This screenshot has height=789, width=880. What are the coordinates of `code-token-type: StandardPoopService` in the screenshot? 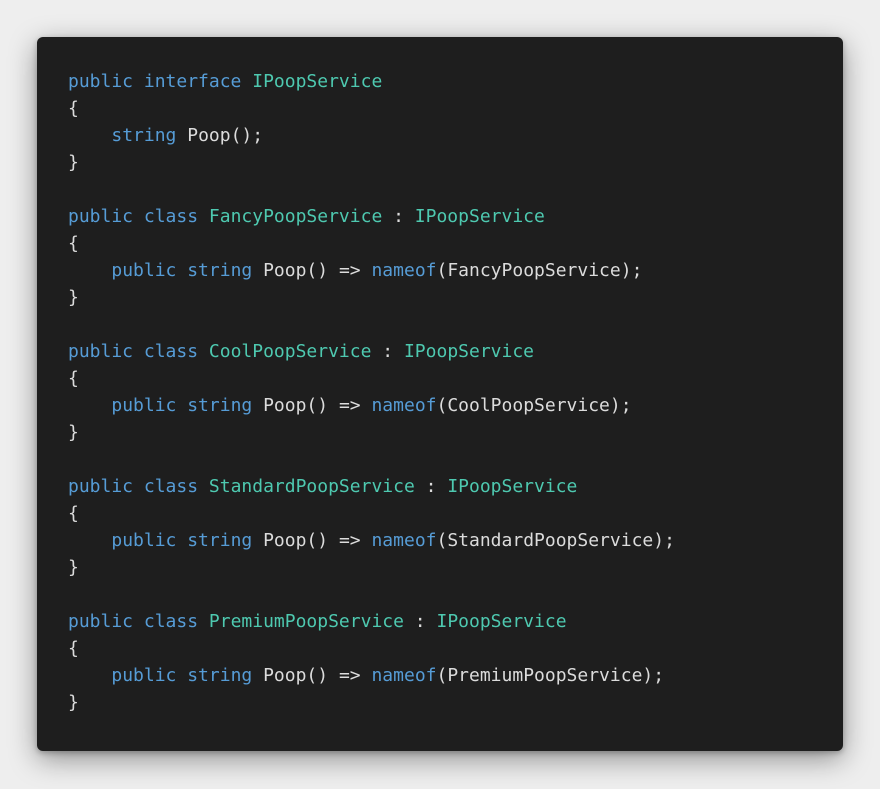 It's located at (311, 486).